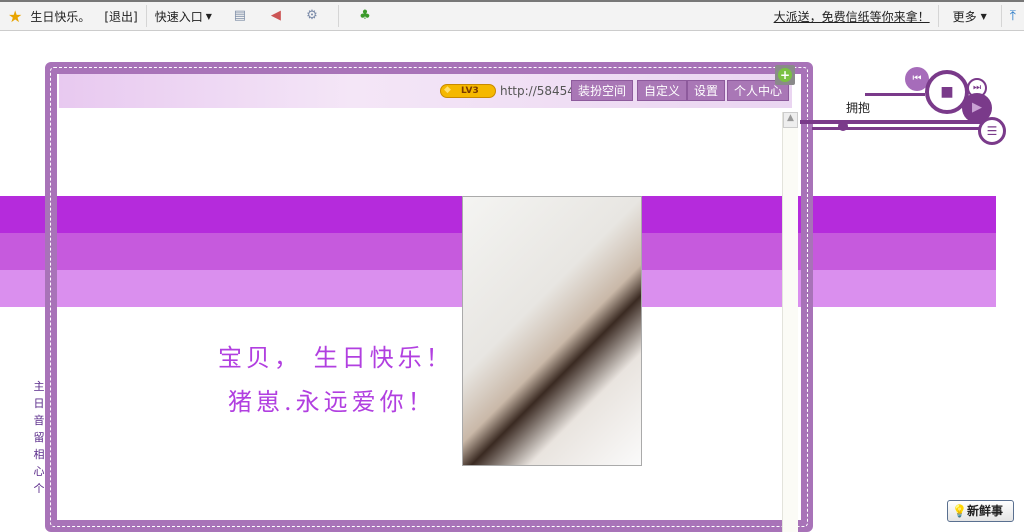 This screenshot has height=532, width=1024. Describe the element at coordinates (964, 16) in the screenshot. I see `more-label: 更多` at that location.